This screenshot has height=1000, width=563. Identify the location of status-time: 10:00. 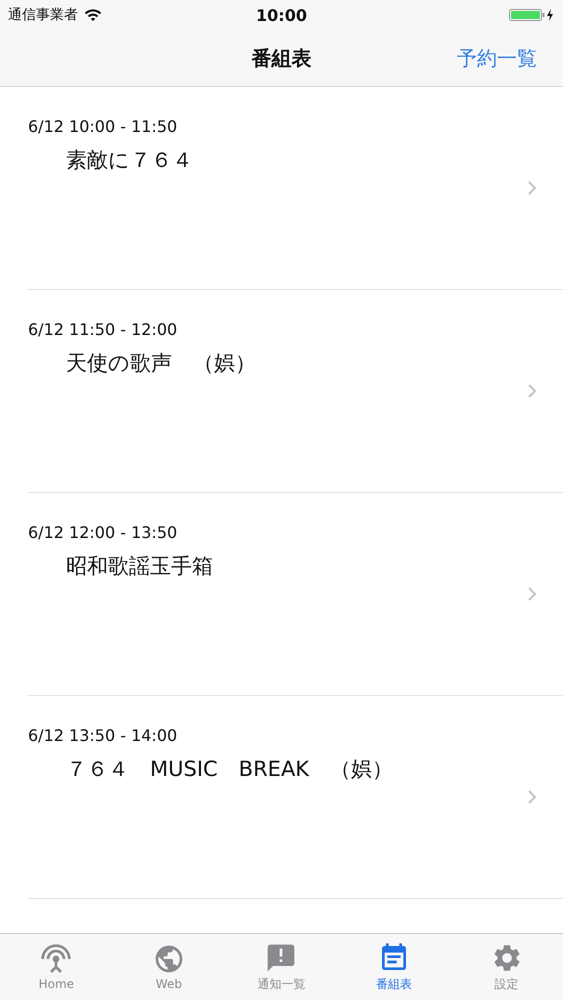
(281, 15).